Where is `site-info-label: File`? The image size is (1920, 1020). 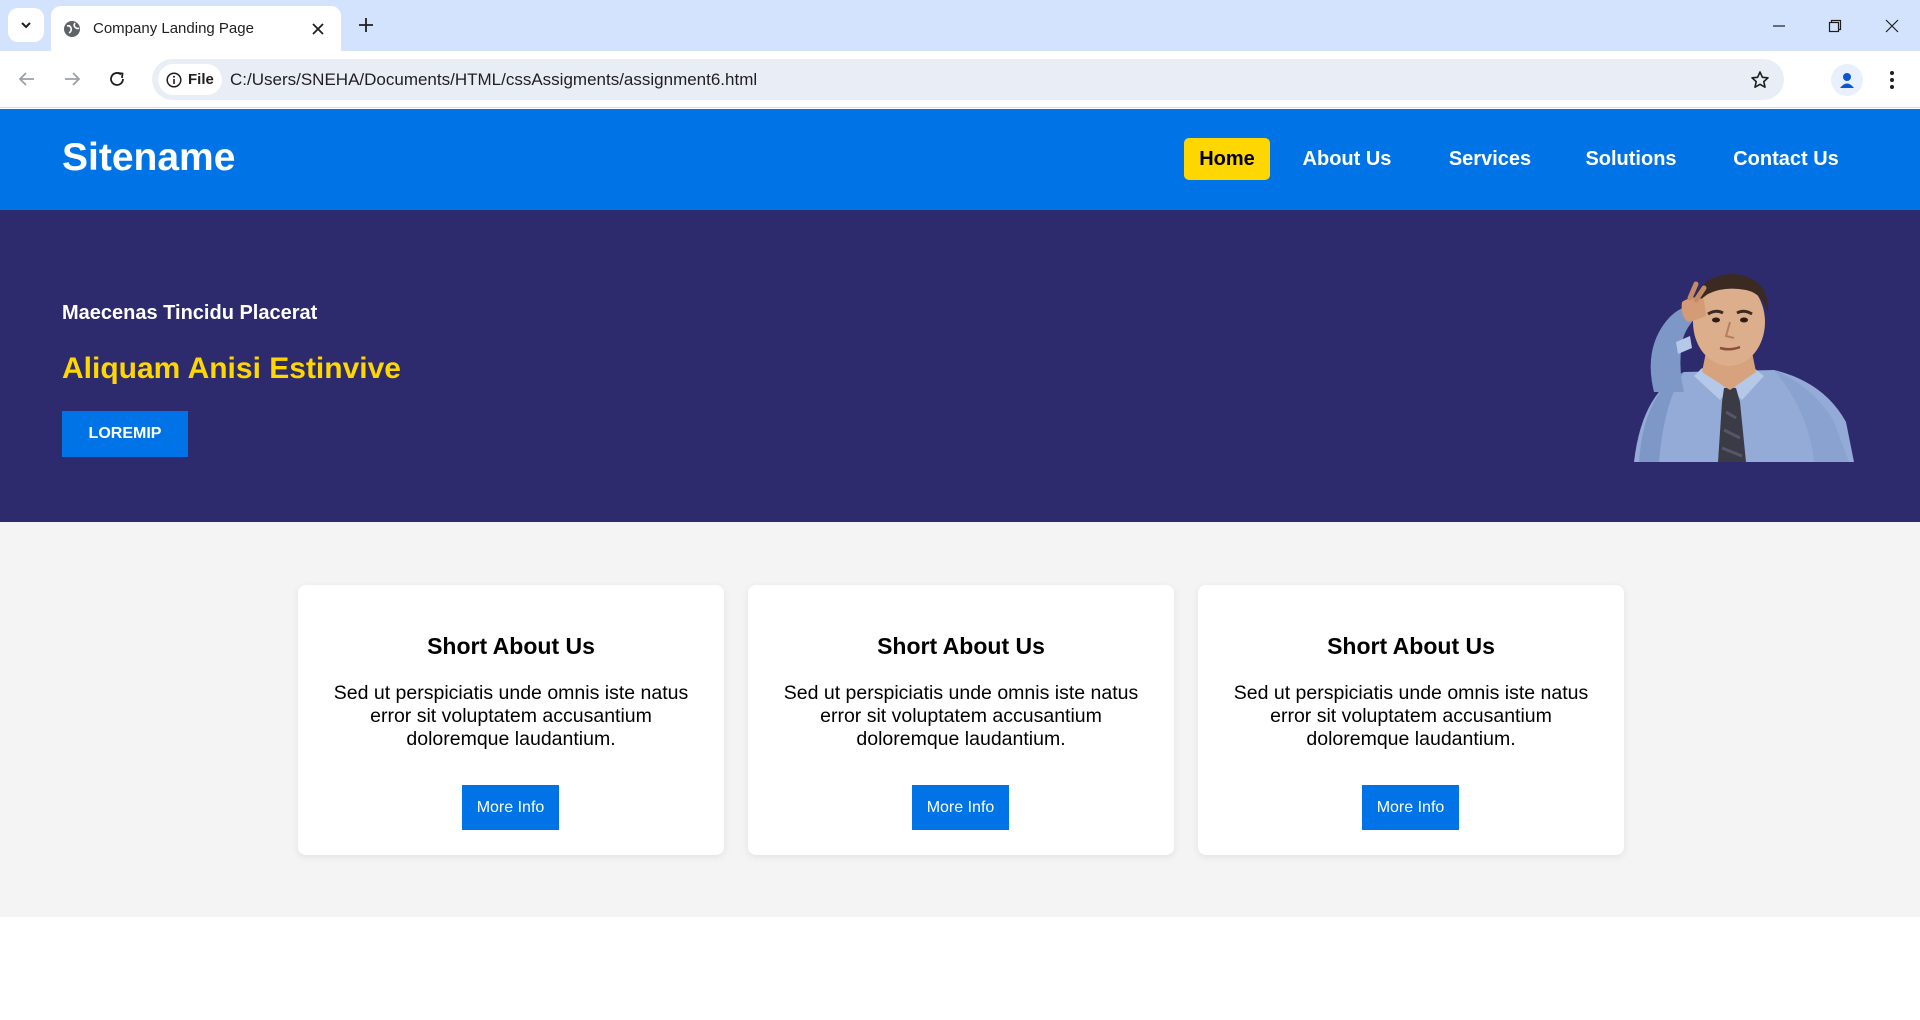 site-info-label: File is located at coordinates (201, 79).